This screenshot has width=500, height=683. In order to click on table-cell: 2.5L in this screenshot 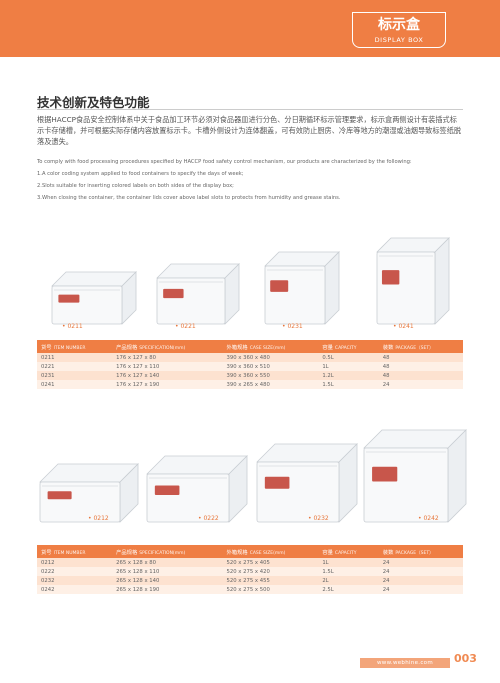, I will do `click(348, 589)`.